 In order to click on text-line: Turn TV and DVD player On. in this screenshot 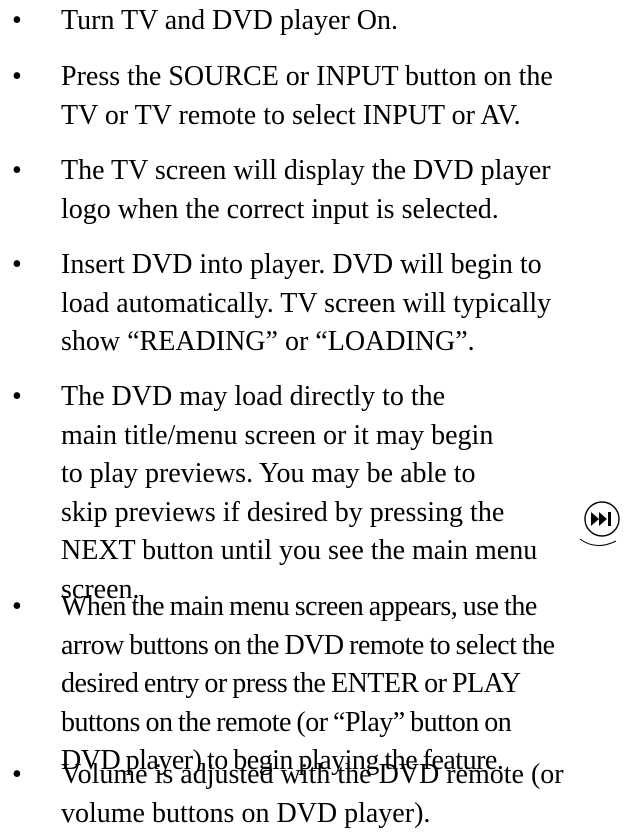, I will do `click(345, 21)`.